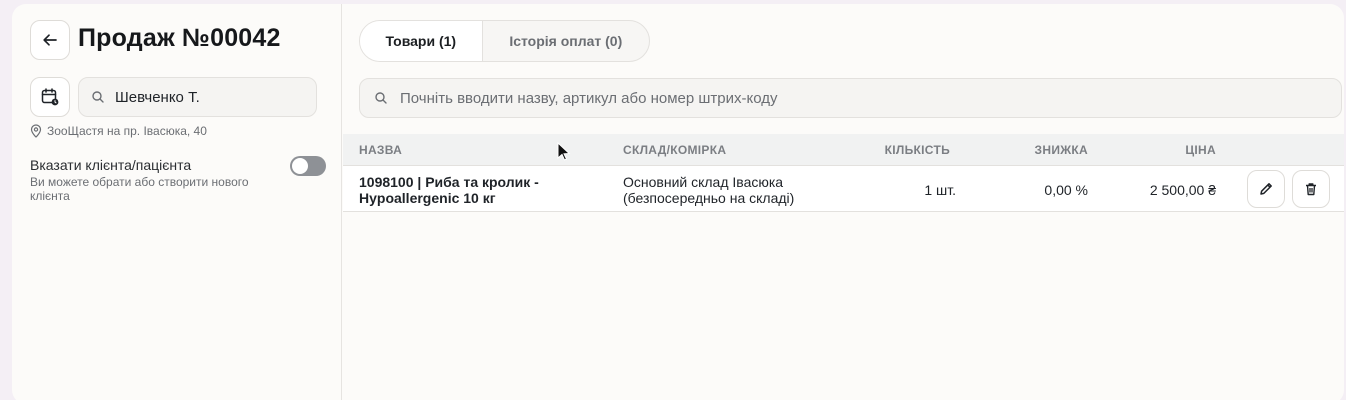 The image size is (1346, 400). I want to click on column-qty: КІЛЬКІСТЬ, so click(917, 150).